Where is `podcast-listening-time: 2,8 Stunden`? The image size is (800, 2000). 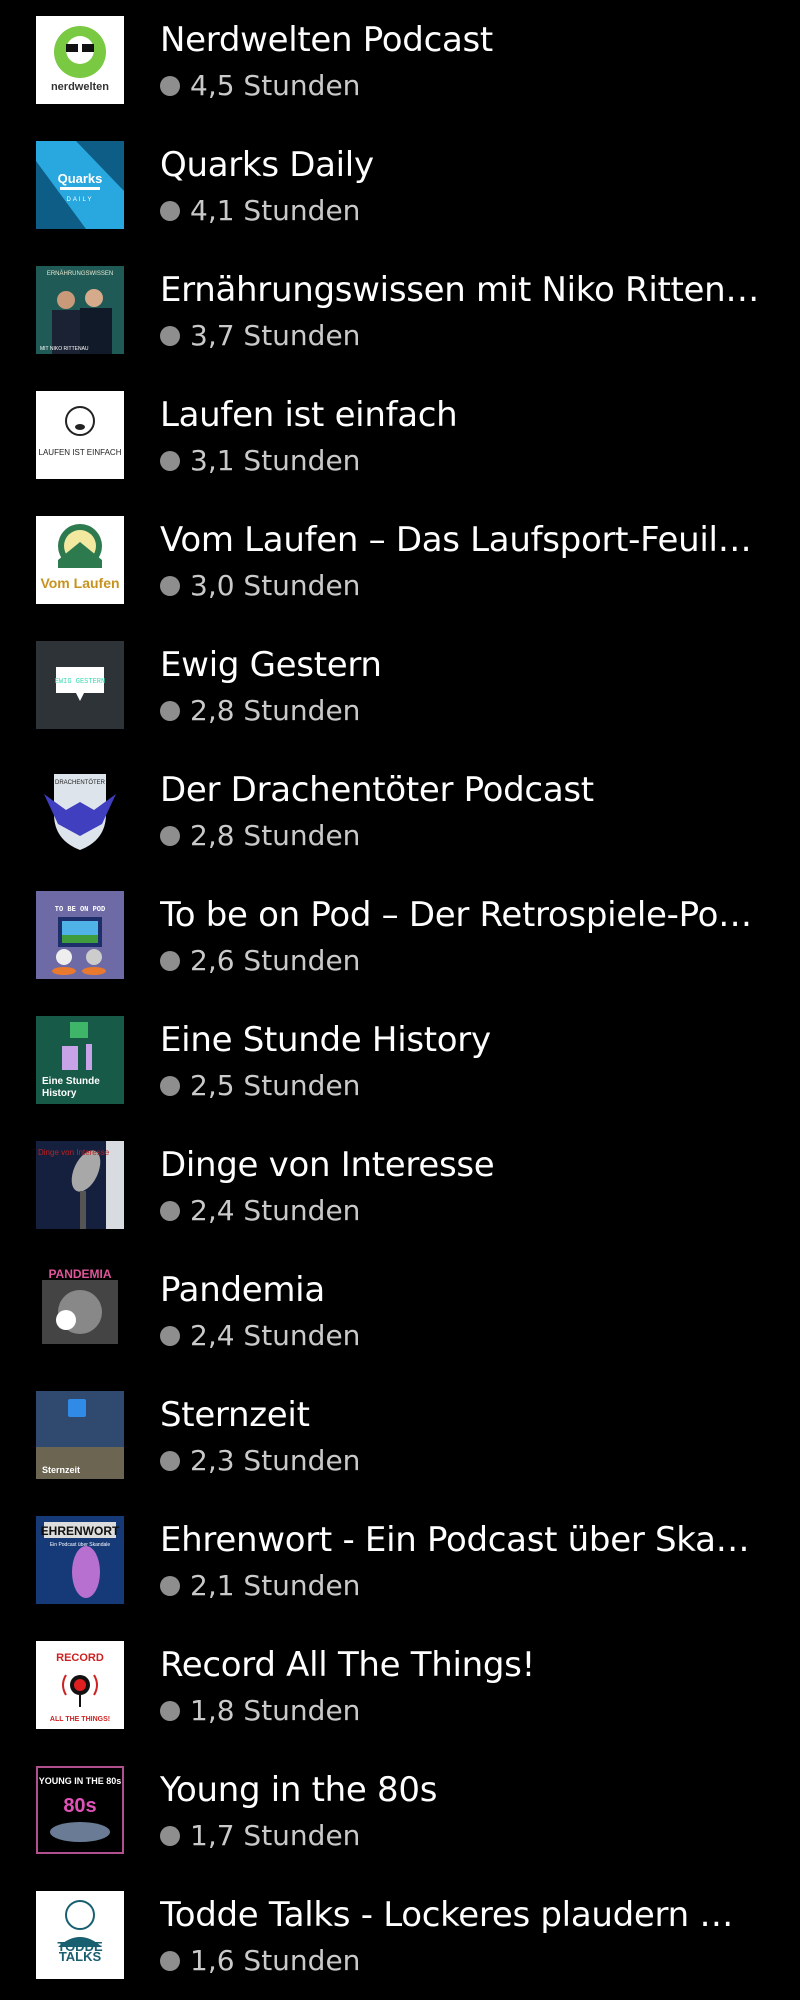
podcast-listening-time: 2,8 Stunden is located at coordinates (260, 711).